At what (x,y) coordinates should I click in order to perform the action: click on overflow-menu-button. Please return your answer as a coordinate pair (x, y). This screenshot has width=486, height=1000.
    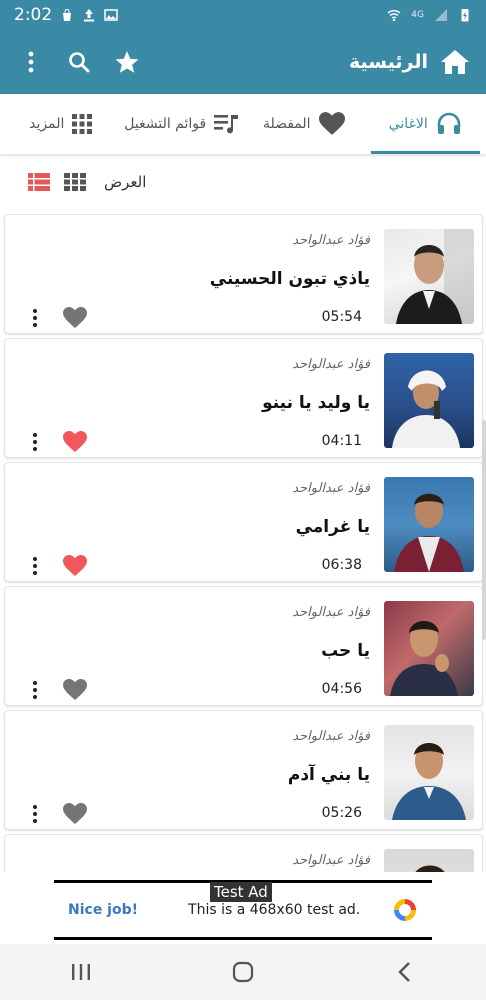
    Looking at the image, I should click on (31, 62).